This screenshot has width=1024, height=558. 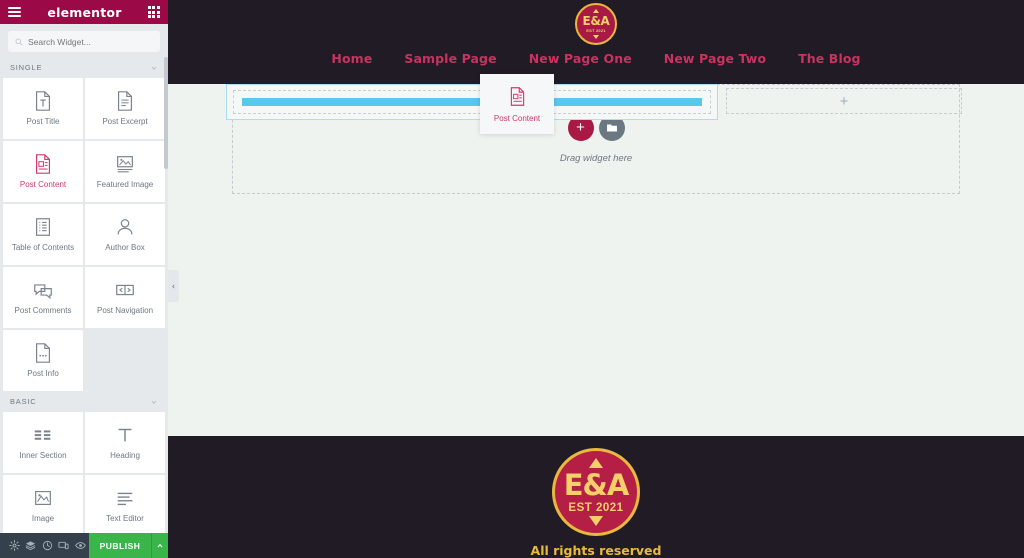 I want to click on hamburger-icon, so click(x=14, y=12).